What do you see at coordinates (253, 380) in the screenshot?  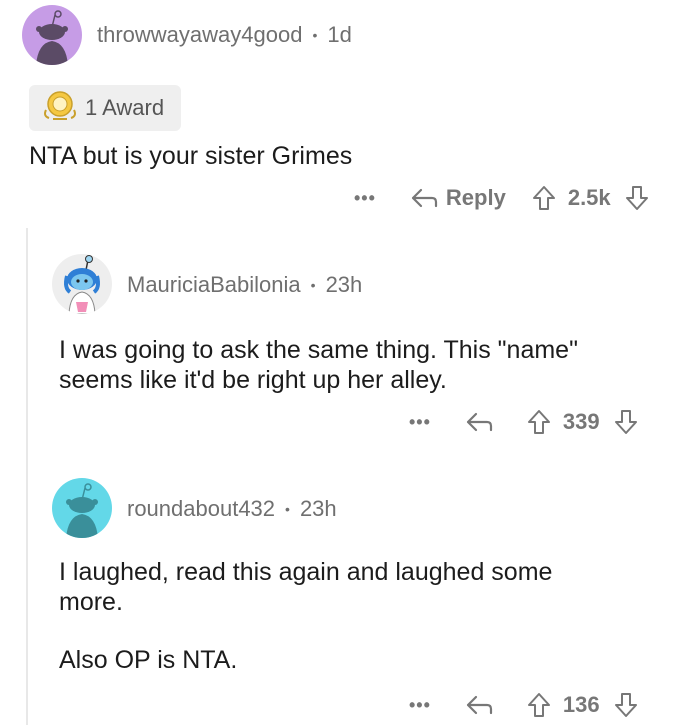 I see `comment-text-line: seems like it'd be right up her alley.` at bounding box center [253, 380].